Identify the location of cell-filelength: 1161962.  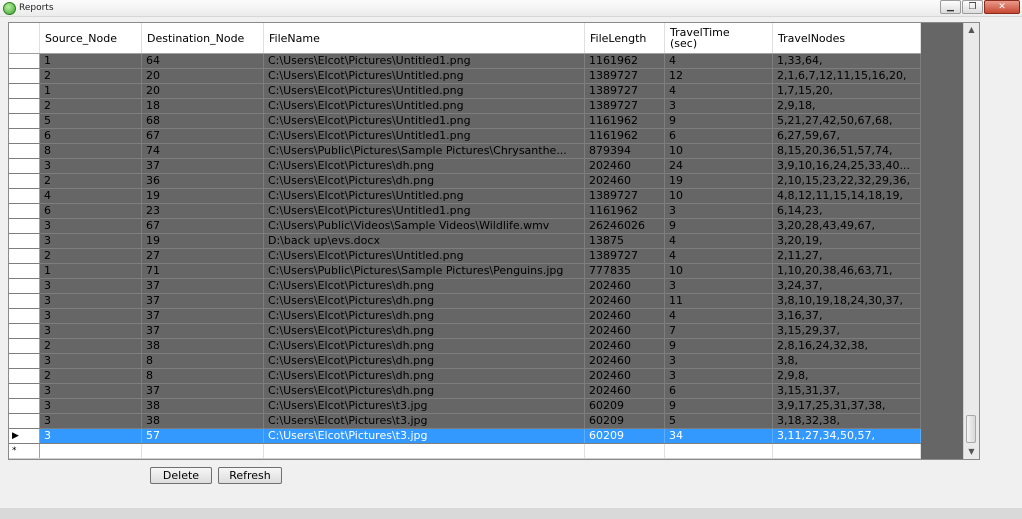
(625, 211).